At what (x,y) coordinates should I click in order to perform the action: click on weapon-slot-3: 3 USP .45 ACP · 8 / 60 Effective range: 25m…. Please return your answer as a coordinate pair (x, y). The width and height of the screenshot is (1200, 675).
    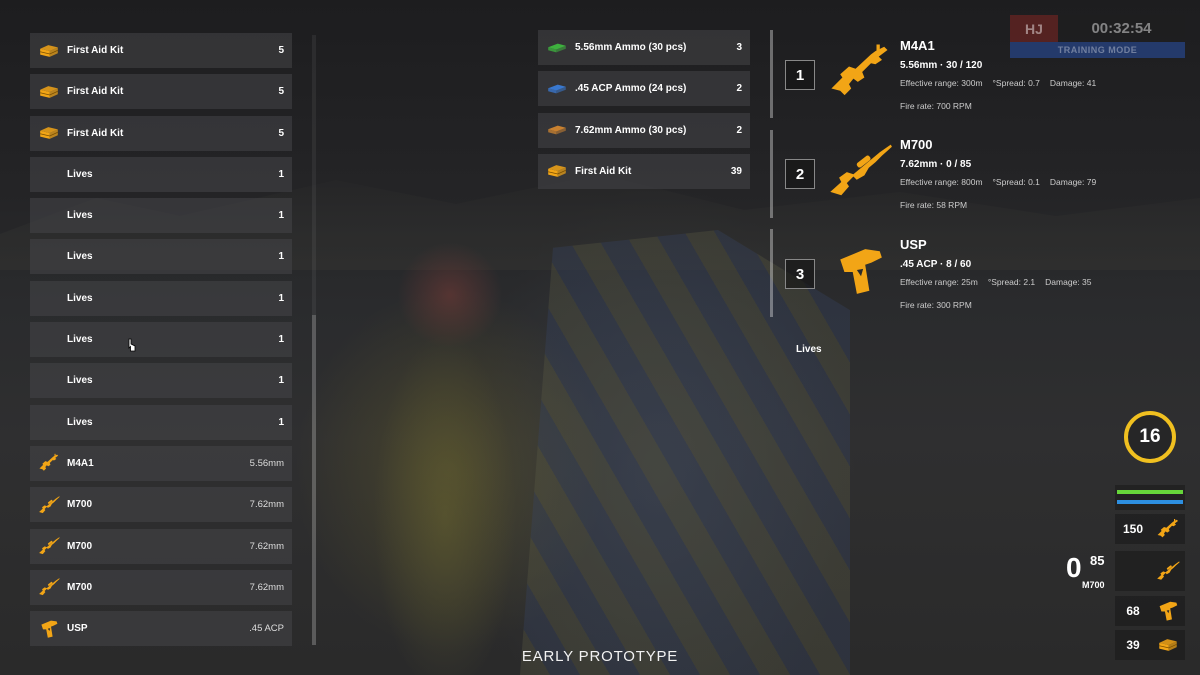
    Looking at the image, I should click on (955, 284).